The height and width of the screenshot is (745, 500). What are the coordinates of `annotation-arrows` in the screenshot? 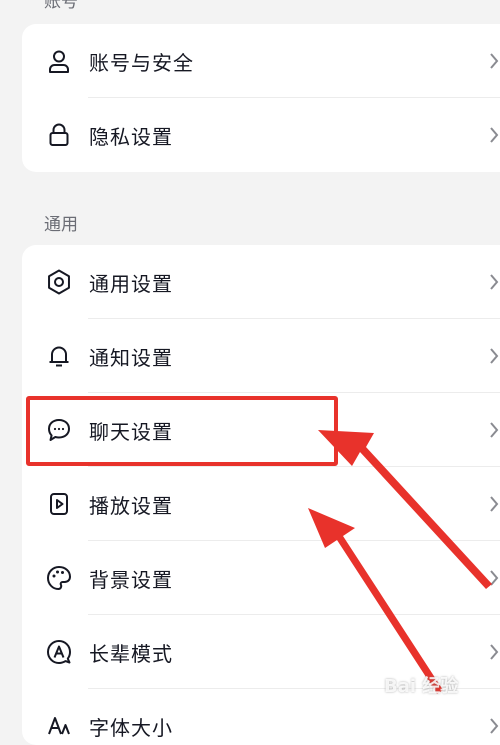 It's located at (400, 562).